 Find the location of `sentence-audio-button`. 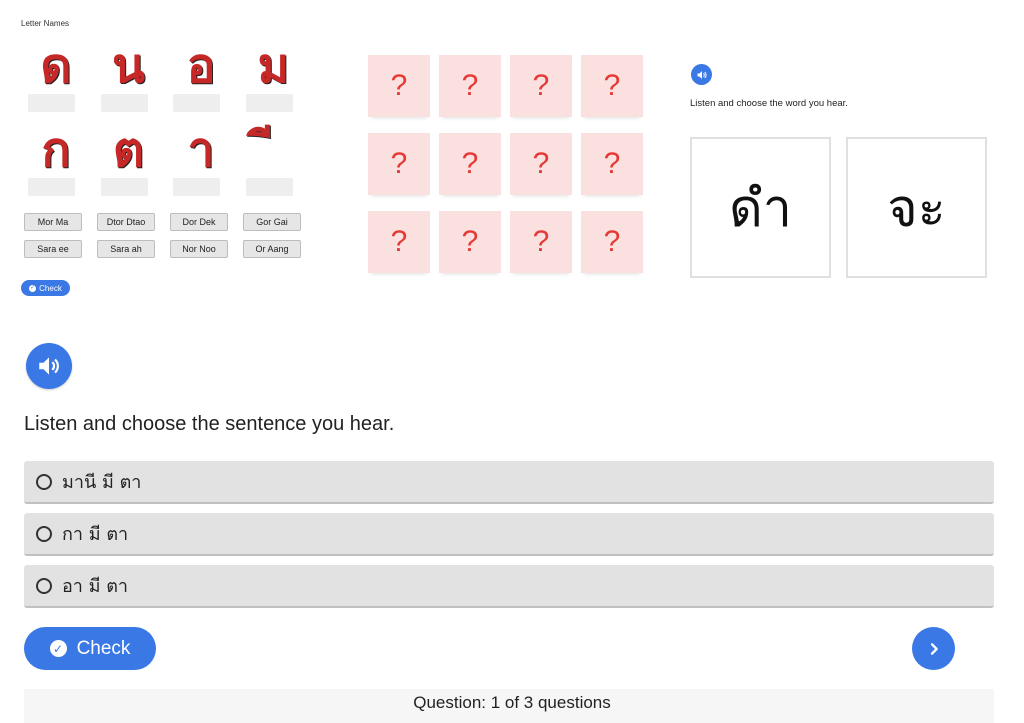

sentence-audio-button is located at coordinates (49, 366).